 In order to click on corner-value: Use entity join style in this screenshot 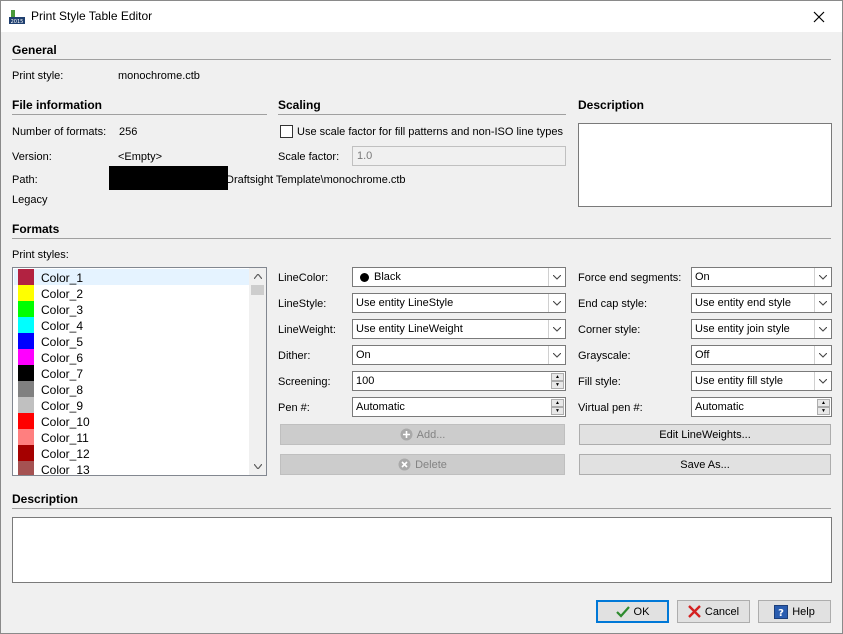, I will do `click(742, 329)`.